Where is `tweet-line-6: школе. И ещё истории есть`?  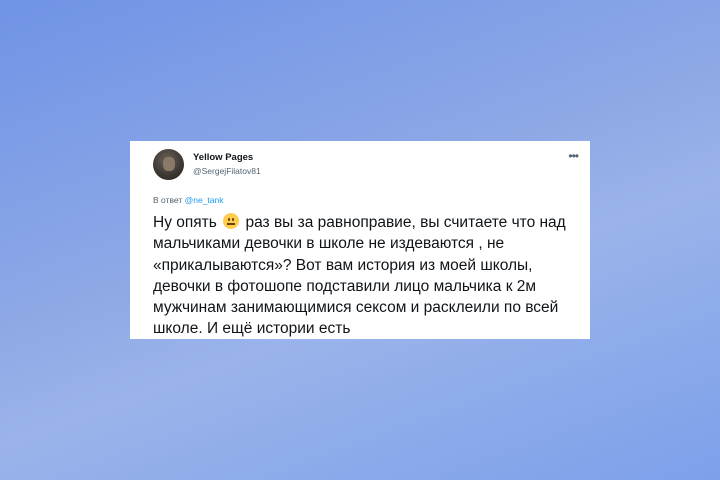 tweet-line-6: школе. И ещё истории есть is located at coordinates (252, 329).